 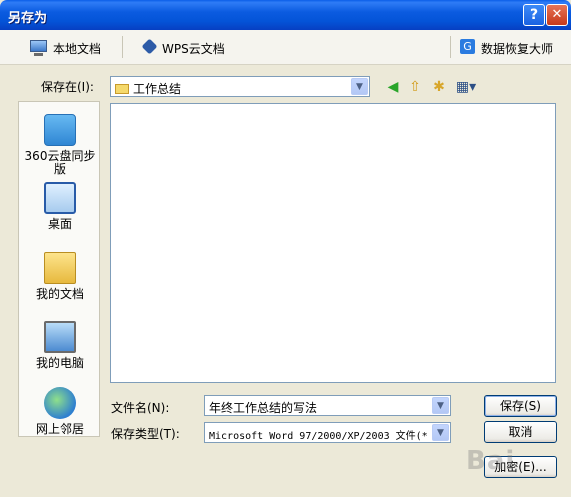 What do you see at coordinates (60, 162) in the screenshot?
I see `place-label: 360云盘同步版` at bounding box center [60, 162].